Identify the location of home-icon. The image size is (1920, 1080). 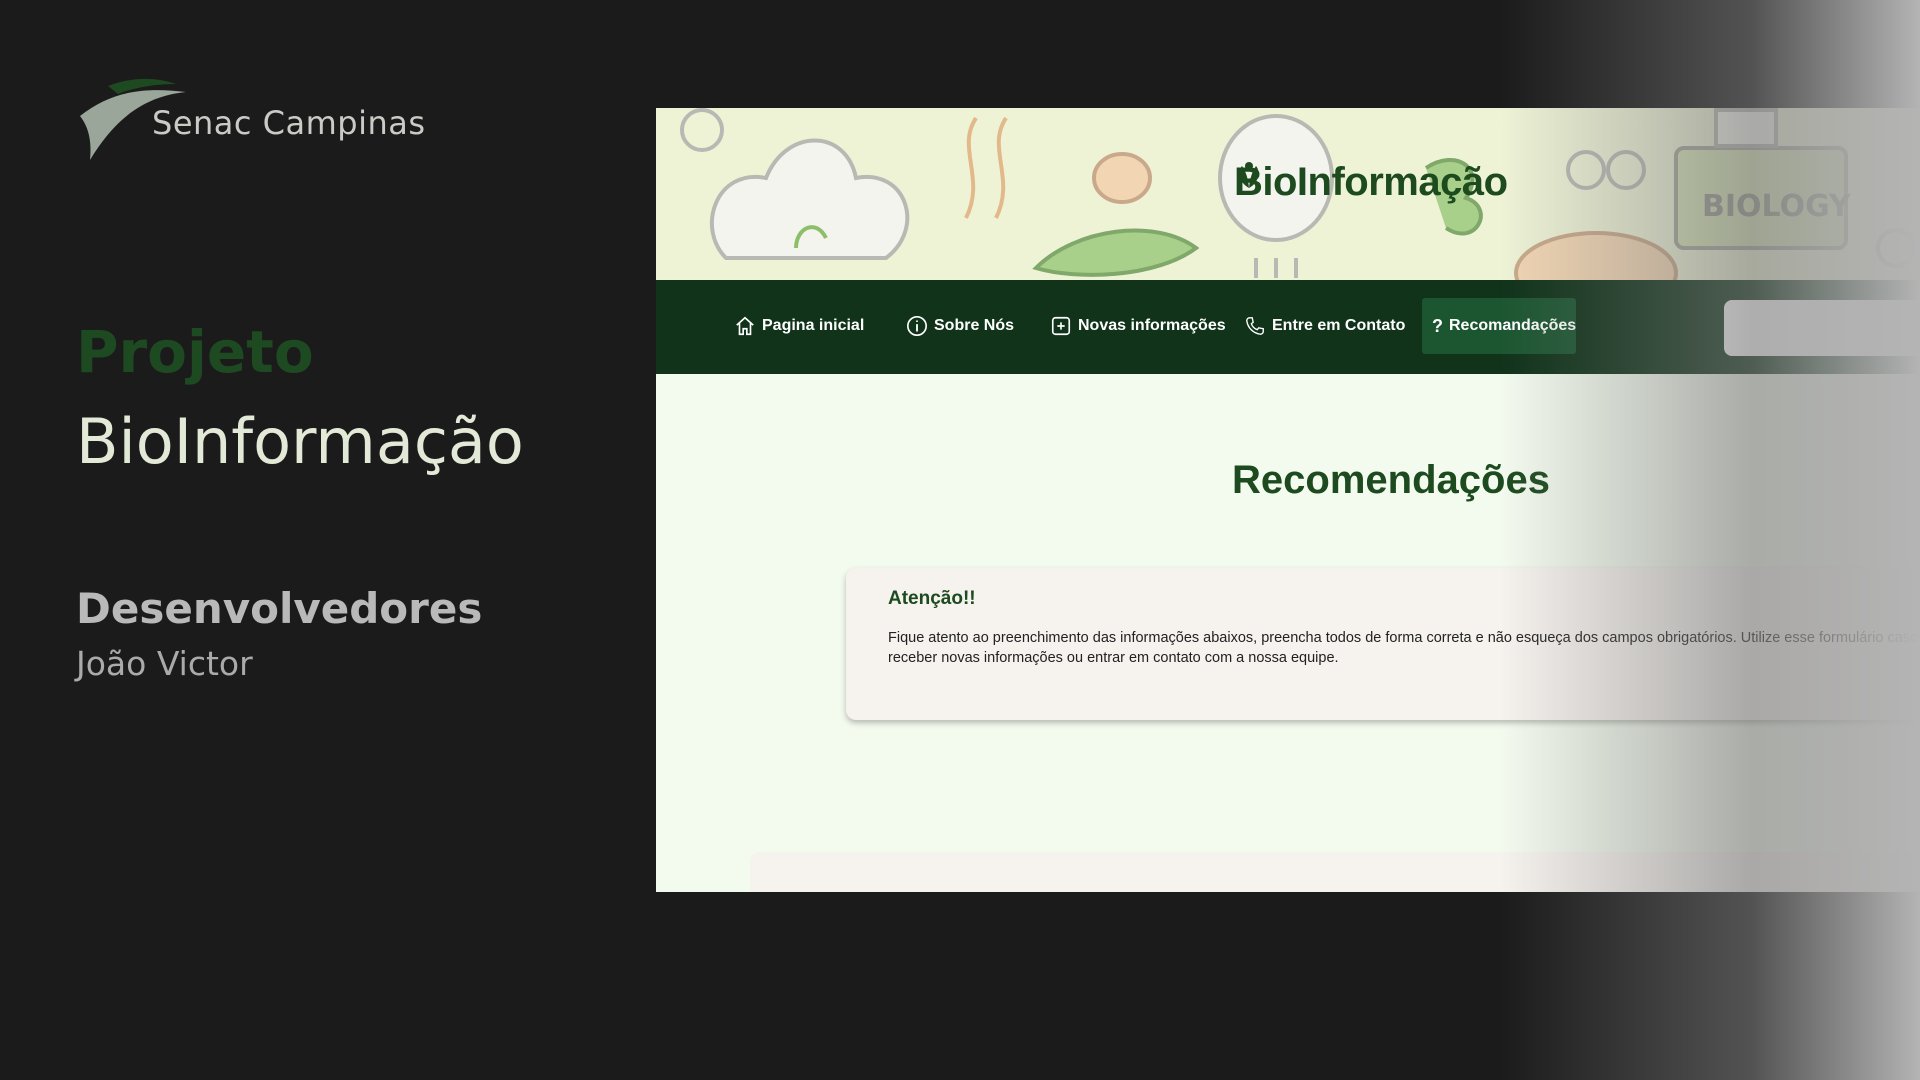
(745, 326).